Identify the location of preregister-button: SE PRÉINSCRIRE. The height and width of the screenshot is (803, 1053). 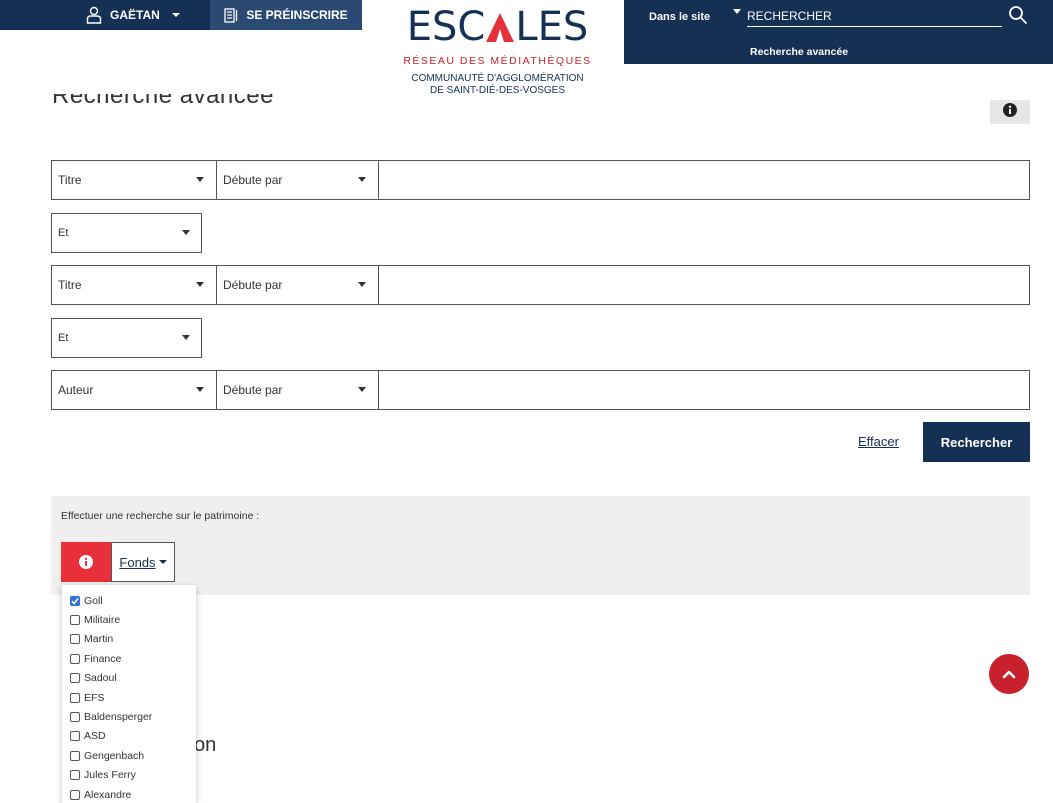
(286, 15).